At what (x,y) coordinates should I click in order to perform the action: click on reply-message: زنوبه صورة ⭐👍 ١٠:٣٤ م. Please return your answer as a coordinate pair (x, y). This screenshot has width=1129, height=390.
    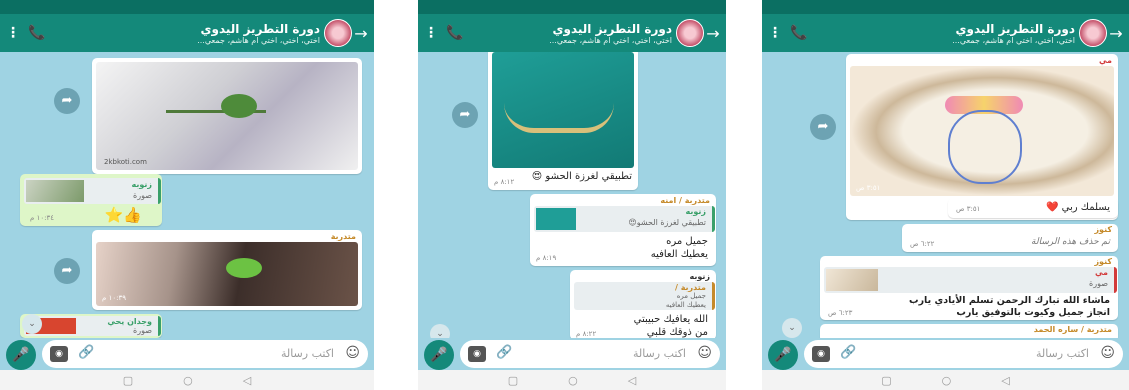
    Looking at the image, I should click on (91, 200).